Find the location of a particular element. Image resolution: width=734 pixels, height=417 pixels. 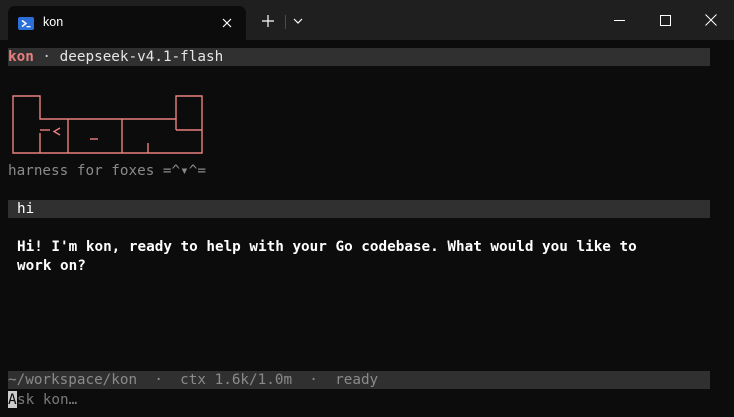

close-icon is located at coordinates (711, 20).